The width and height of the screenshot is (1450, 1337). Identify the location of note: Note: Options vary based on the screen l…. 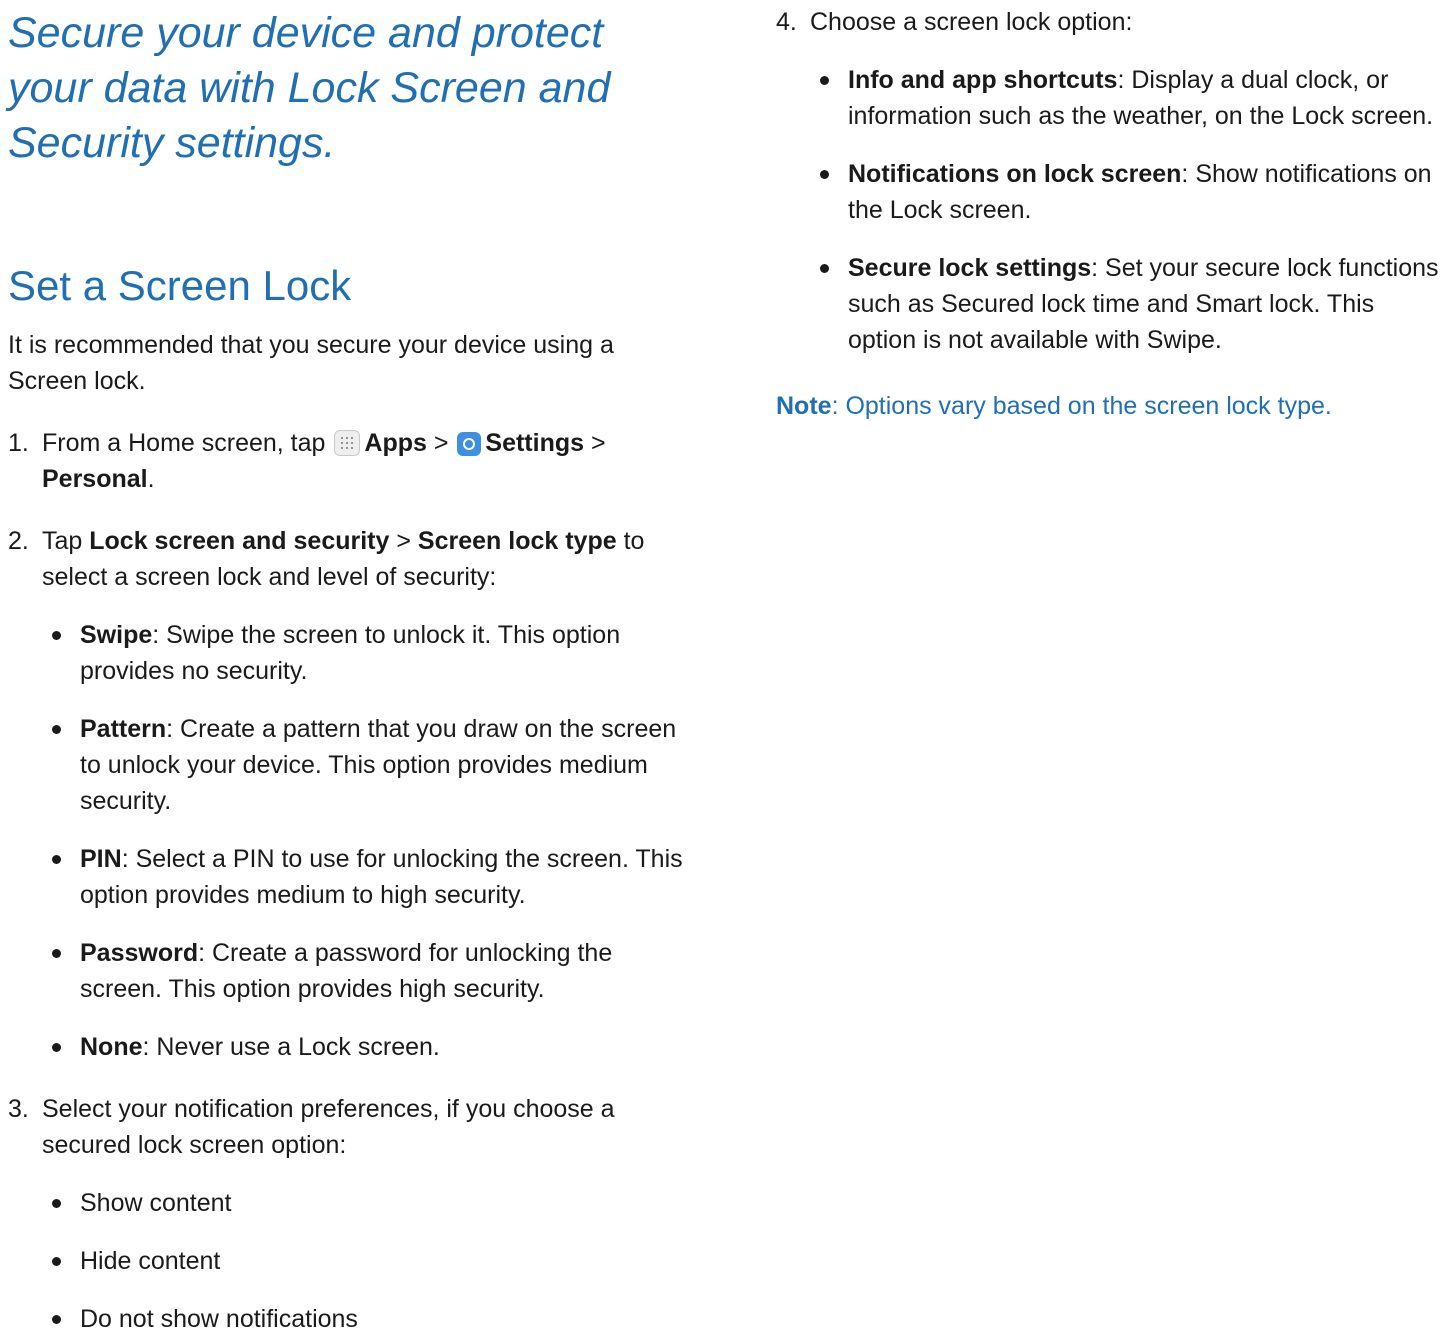
(1111, 406).